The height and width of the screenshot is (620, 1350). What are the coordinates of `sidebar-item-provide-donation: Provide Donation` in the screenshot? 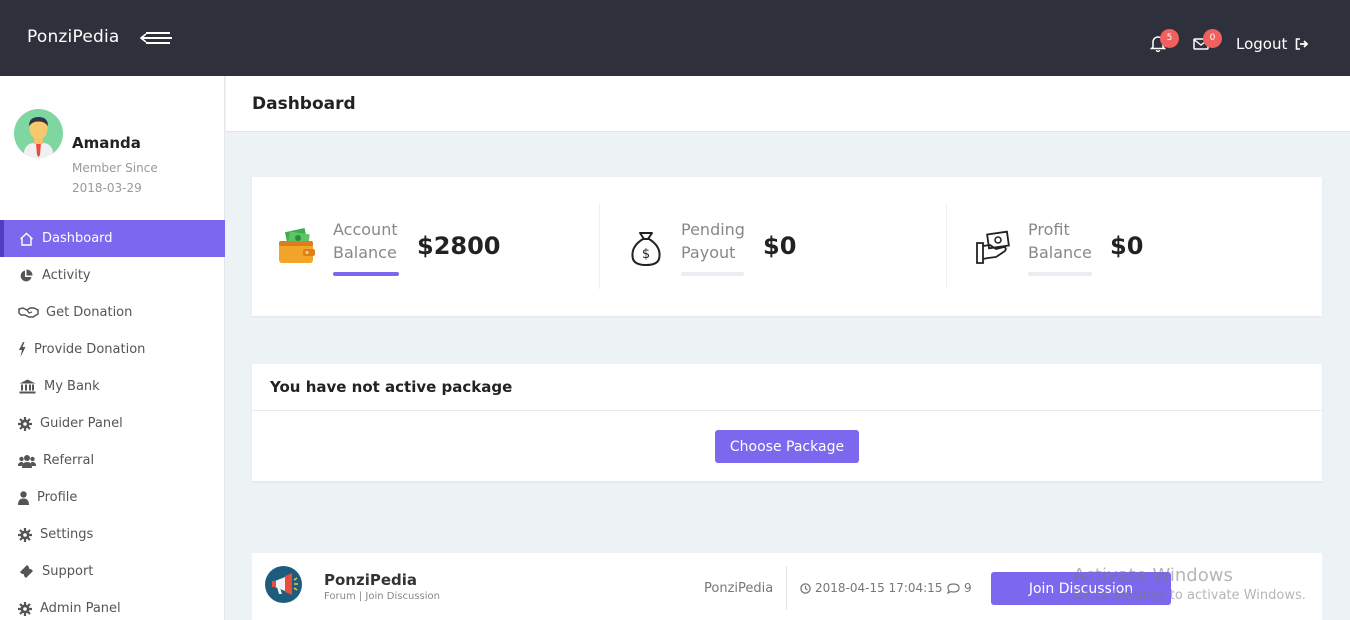 It's located at (112, 349).